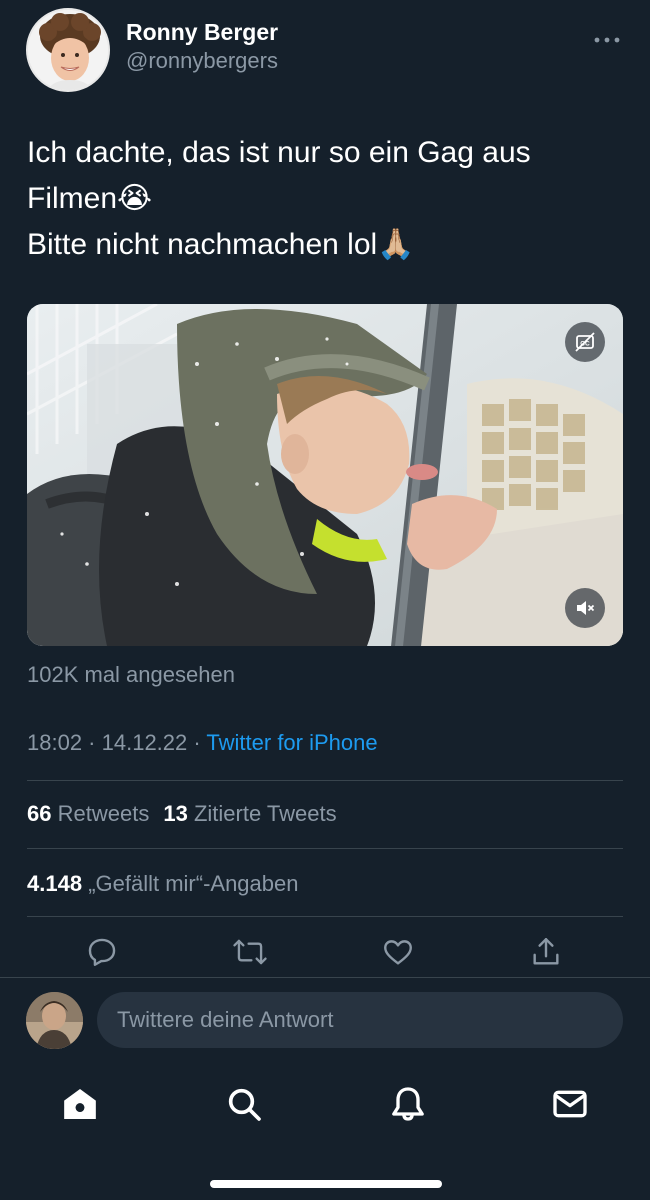 The width and height of the screenshot is (650, 1200). What do you see at coordinates (250, 952) in the screenshot?
I see `retweet-icon` at bounding box center [250, 952].